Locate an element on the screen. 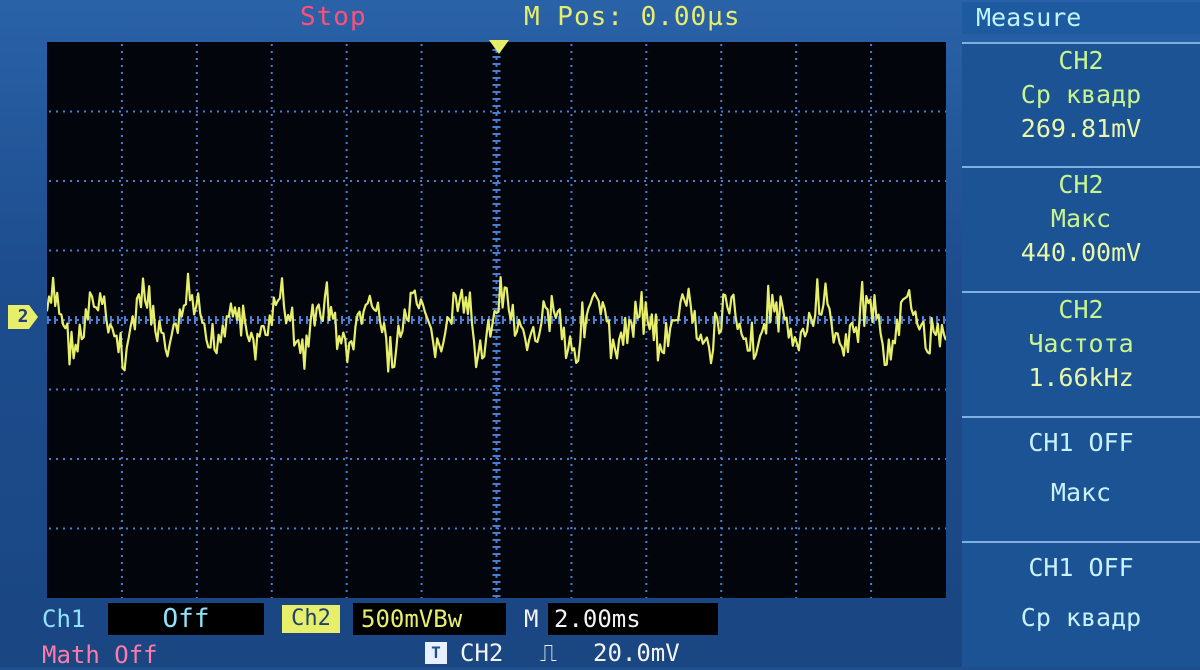  ch2-scale: 500mVBw is located at coordinates (429, 619).